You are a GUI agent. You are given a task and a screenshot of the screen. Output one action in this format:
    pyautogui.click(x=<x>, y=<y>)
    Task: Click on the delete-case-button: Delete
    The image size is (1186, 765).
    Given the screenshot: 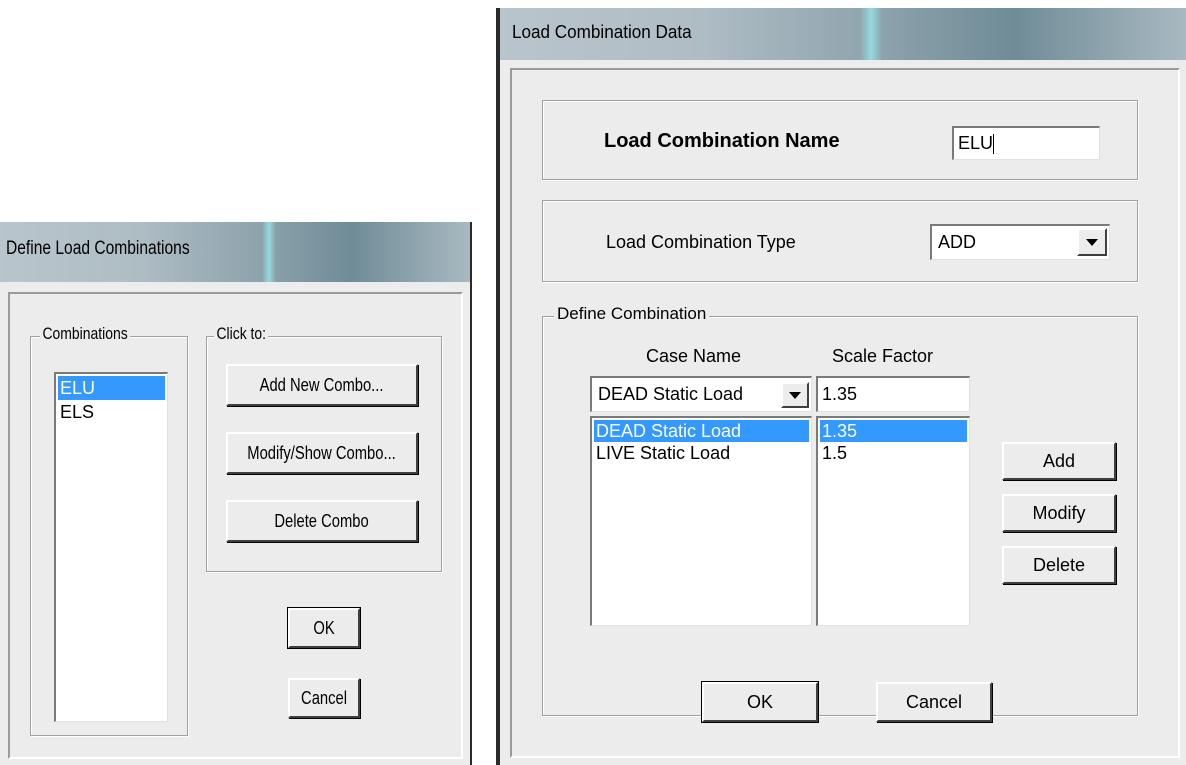 What is the action you would take?
    pyautogui.click(x=1059, y=565)
    